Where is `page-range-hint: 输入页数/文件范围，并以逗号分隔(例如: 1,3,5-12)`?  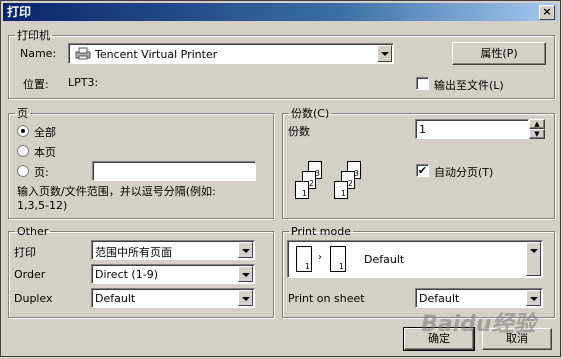
page-range-hint: 输入页数/文件范围，并以逗号分隔(例如: 1,3,5-12) is located at coordinates (116, 198).